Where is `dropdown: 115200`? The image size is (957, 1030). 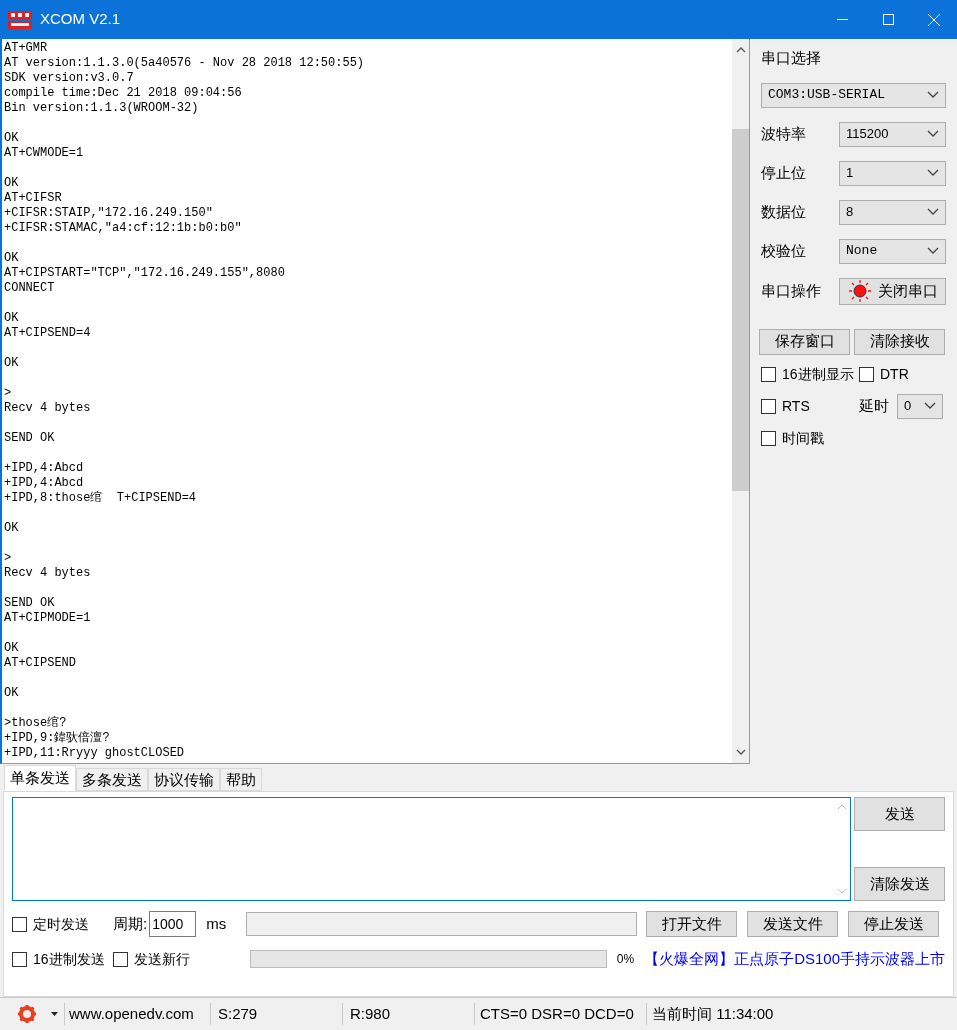 dropdown: 115200 is located at coordinates (892, 134).